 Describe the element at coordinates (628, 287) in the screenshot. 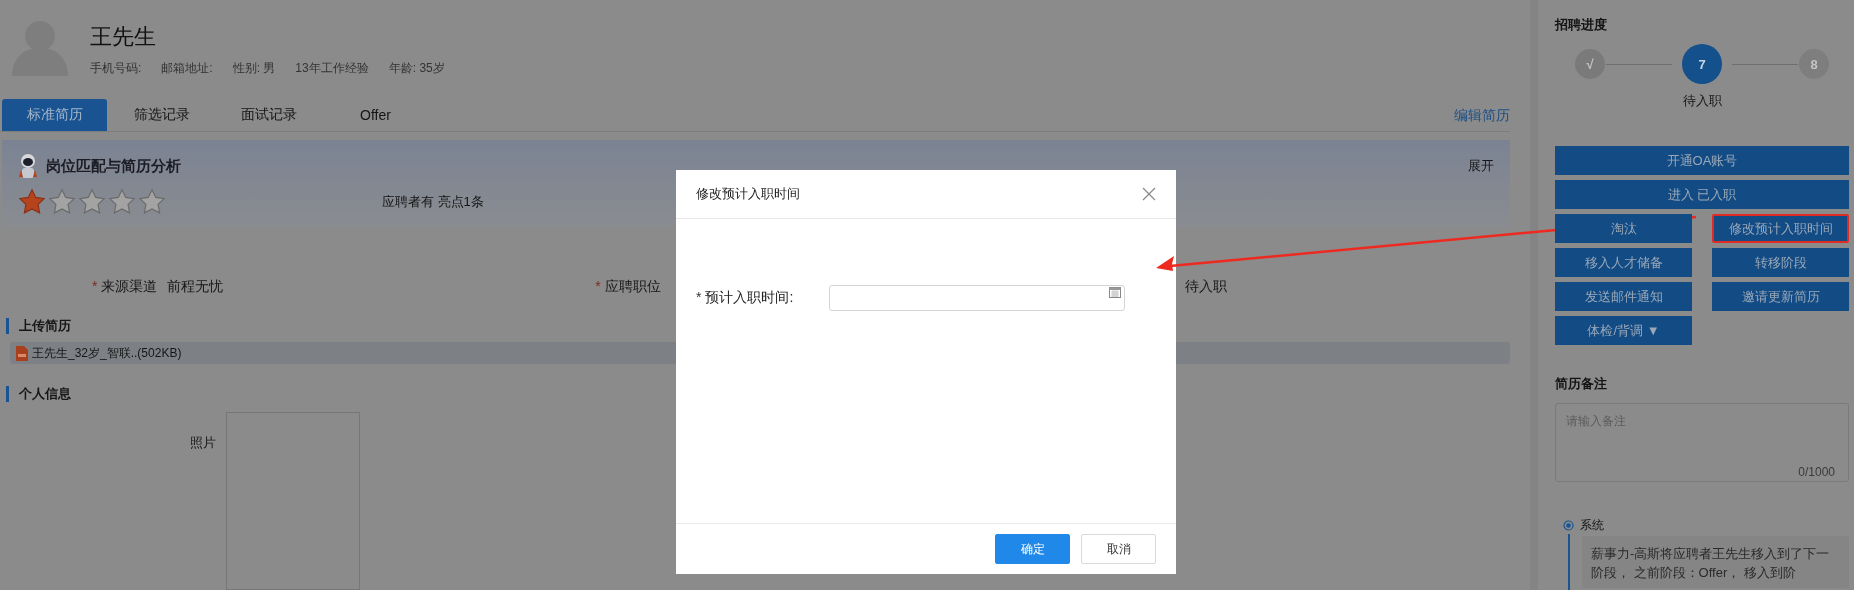

I see `field-label: * 应聘职位` at that location.